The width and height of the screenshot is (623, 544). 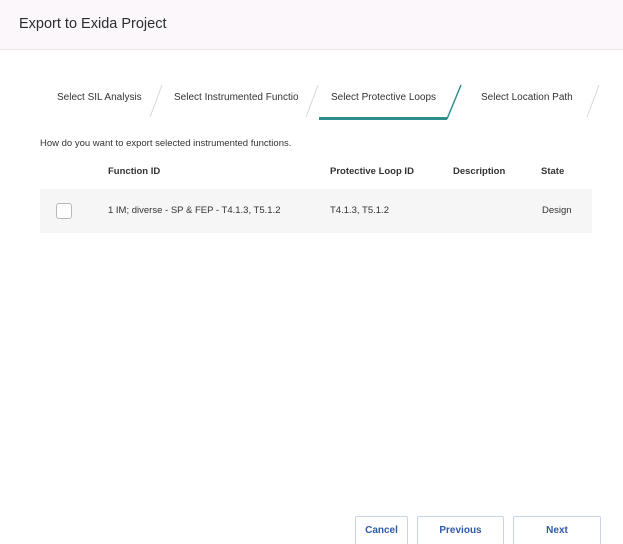 What do you see at coordinates (311, 25) in the screenshot?
I see `dialog-header: Export to Exida Project` at bounding box center [311, 25].